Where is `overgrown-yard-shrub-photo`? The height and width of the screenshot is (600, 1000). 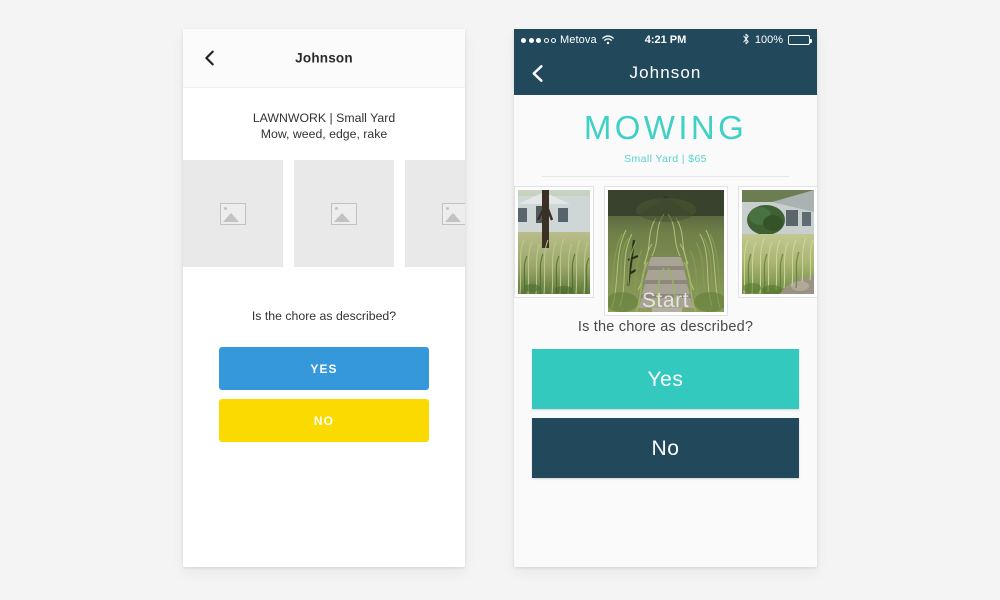
overgrown-yard-shrub-photo is located at coordinates (777, 242).